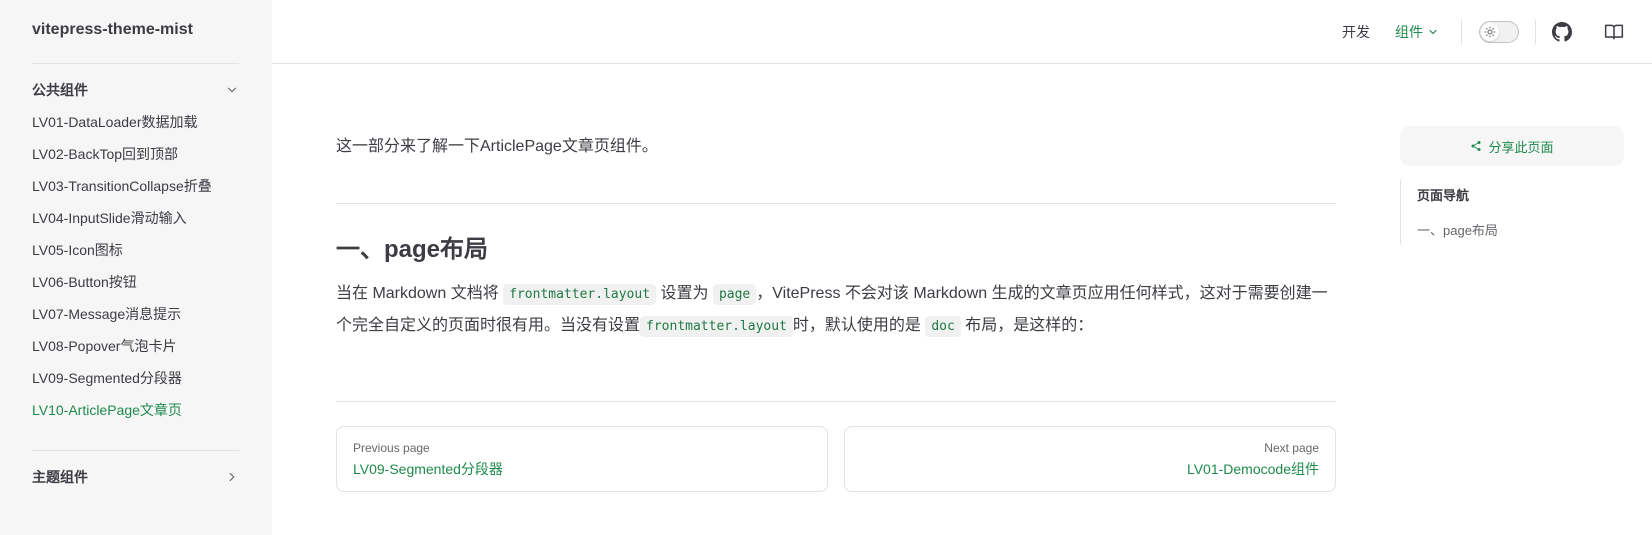  What do you see at coordinates (684, 293) in the screenshot?
I see `para-text: 设置为` at bounding box center [684, 293].